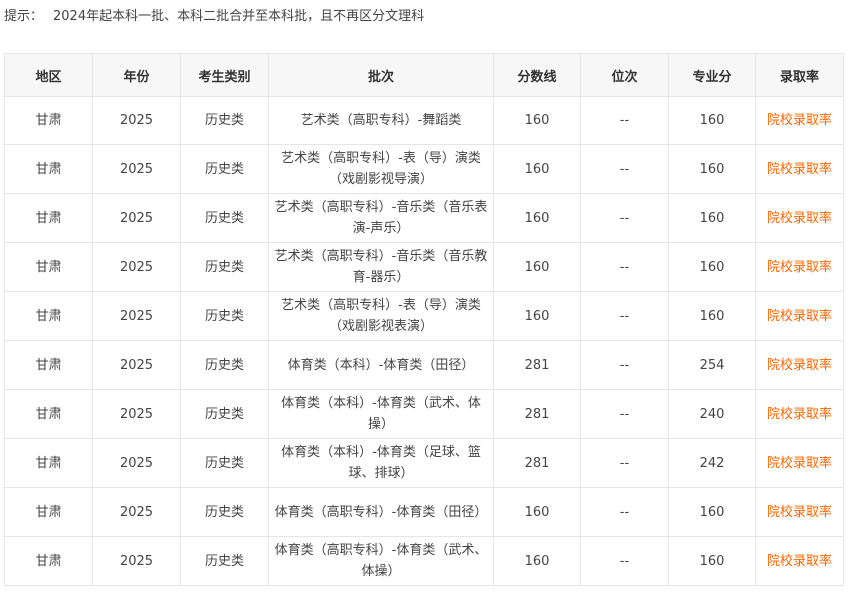 The image size is (848, 592). What do you see at coordinates (537, 365) in the screenshot?
I see `cell-score: 281` at bounding box center [537, 365].